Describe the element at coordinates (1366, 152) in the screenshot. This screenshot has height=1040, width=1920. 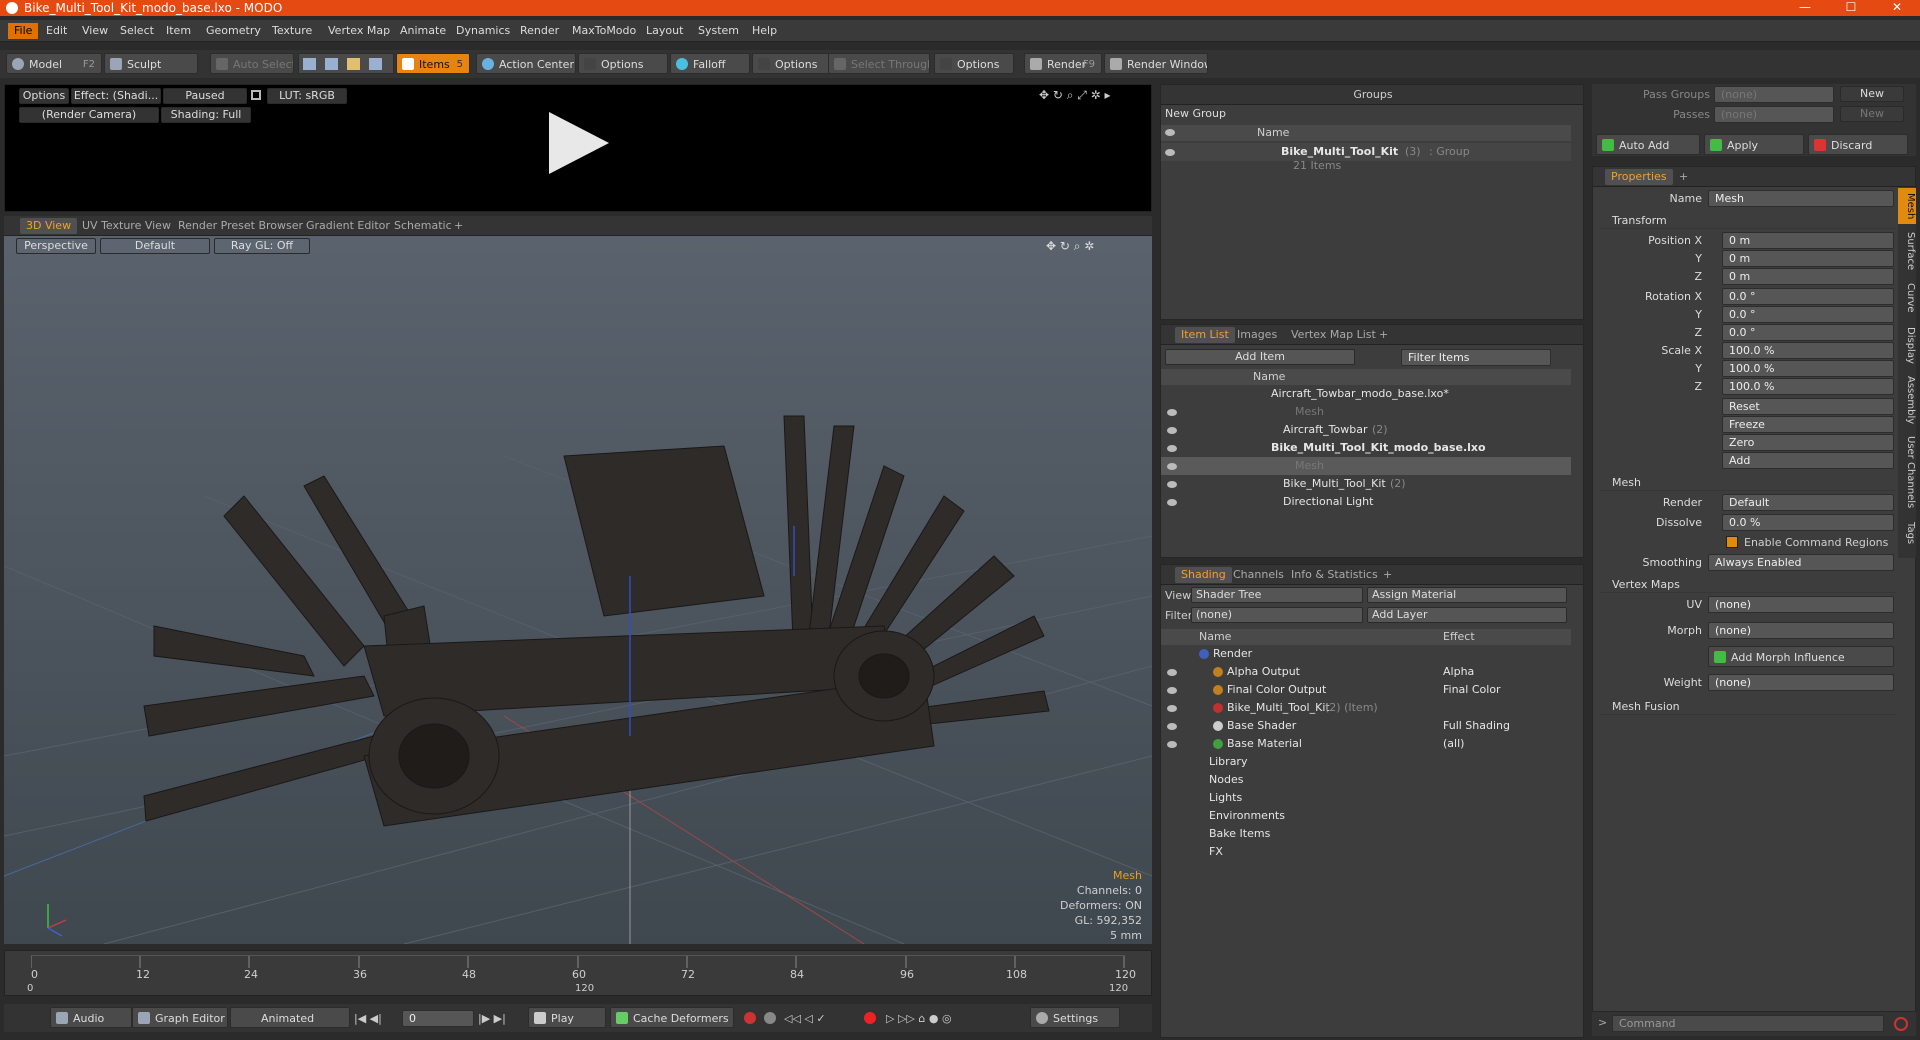
I see `group-row: Bike_Multi_Tool_Kit (3) : Group` at that location.